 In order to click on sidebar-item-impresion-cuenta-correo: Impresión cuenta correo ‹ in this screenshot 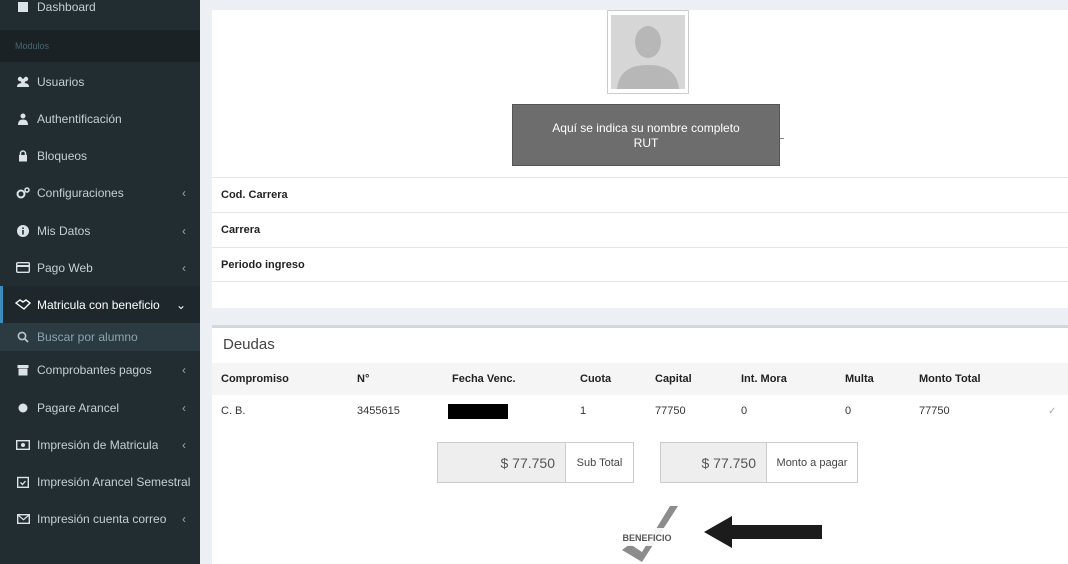, I will do `click(100, 518)`.